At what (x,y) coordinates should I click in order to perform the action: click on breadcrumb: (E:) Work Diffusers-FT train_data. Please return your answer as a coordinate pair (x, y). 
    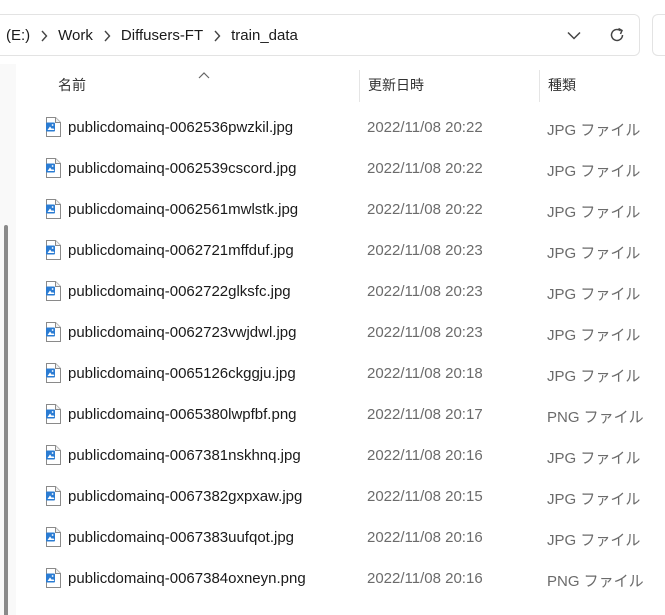
    Looking at the image, I should click on (152, 35).